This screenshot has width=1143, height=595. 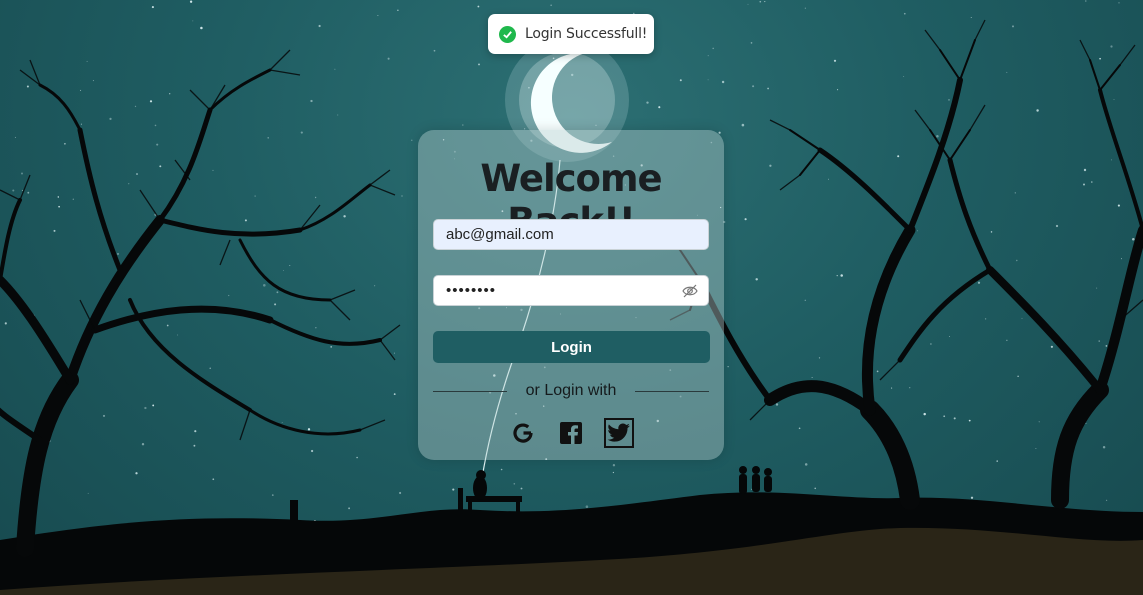 I want to click on facebook-icon, so click(x=571, y=433).